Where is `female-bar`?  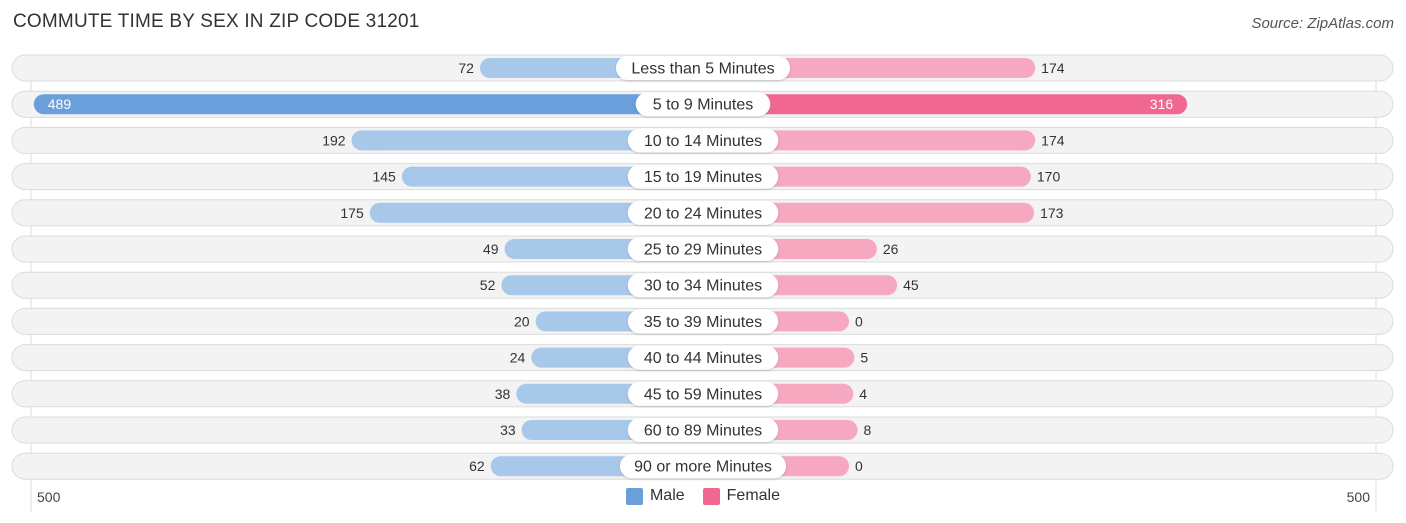 female-bar is located at coordinates (945, 104).